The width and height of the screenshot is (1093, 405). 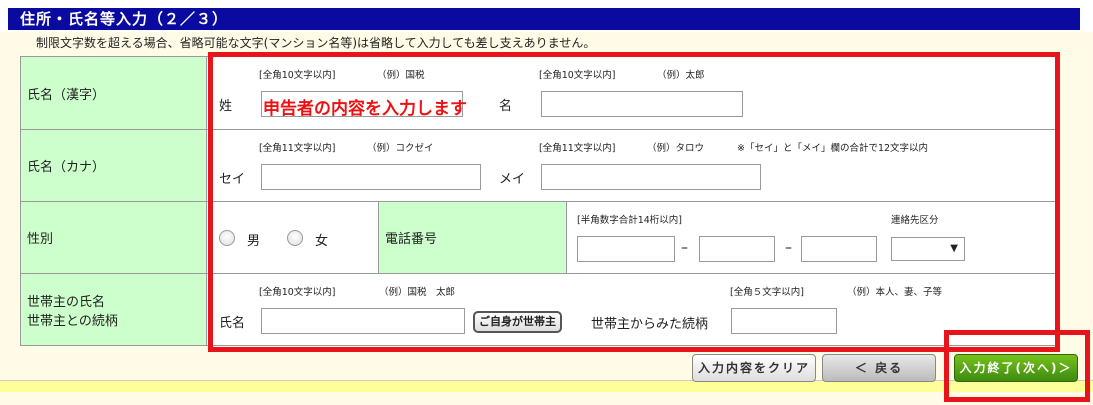 What do you see at coordinates (113, 93) in the screenshot?
I see `label-name-kanji: 氏名（漢字）` at bounding box center [113, 93].